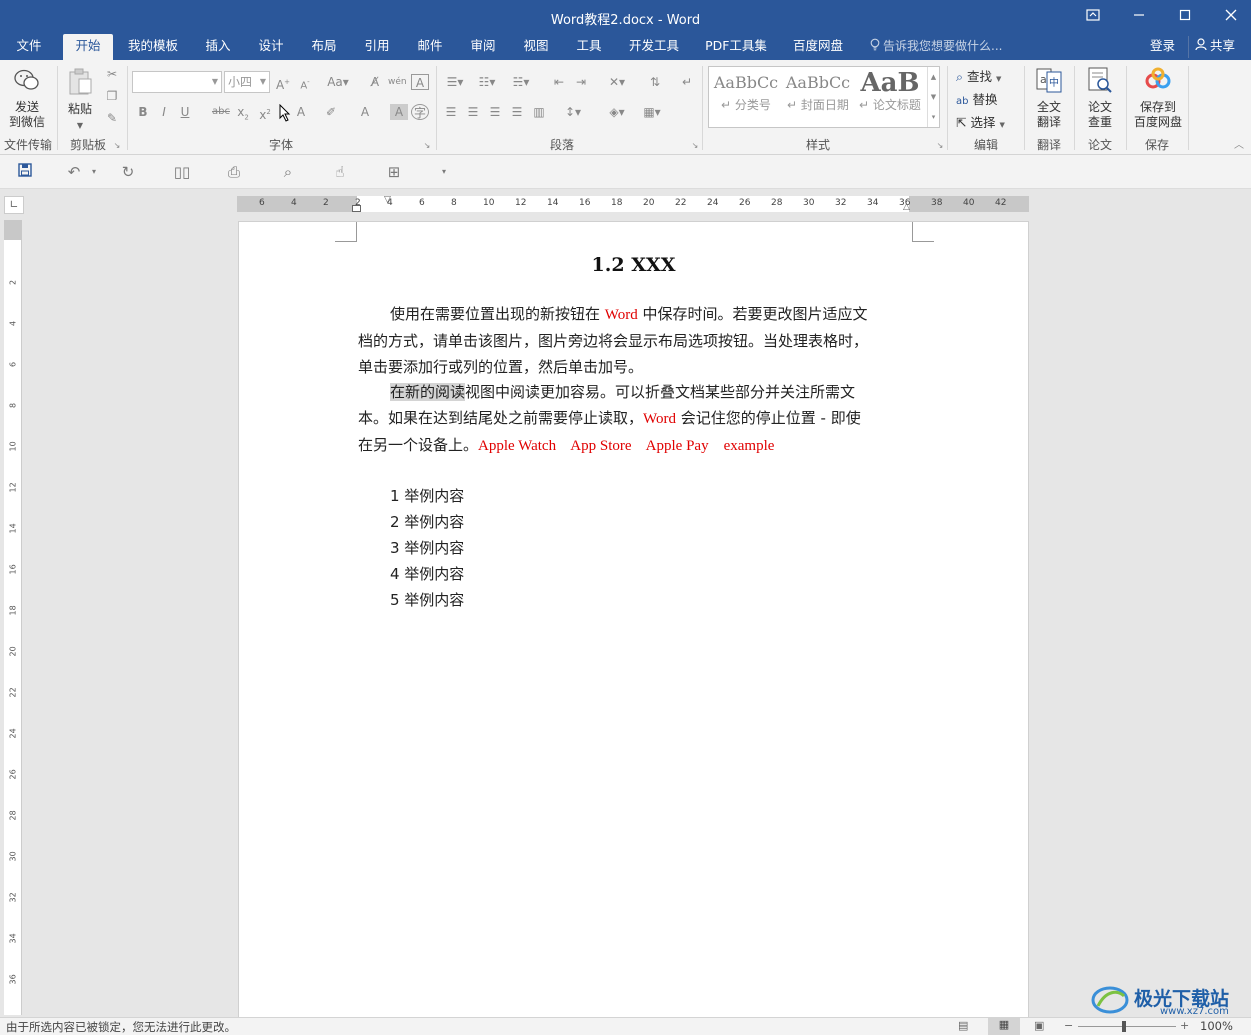 The height and width of the screenshot is (1035, 1251). Describe the element at coordinates (430, 47) in the screenshot. I see `tab-mailings: 邮件` at that location.